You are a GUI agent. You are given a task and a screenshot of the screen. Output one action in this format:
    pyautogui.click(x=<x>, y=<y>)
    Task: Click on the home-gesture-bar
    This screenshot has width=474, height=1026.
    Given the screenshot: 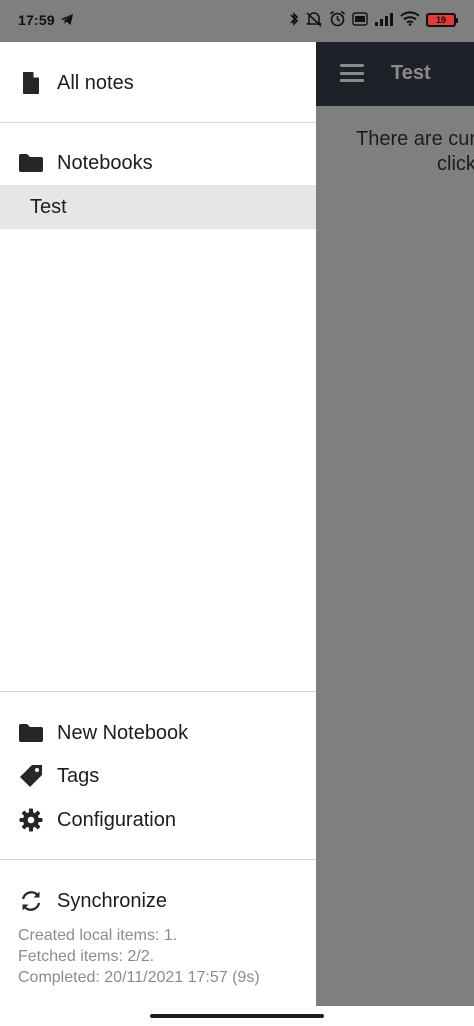 What is the action you would take?
    pyautogui.click(x=237, y=1016)
    